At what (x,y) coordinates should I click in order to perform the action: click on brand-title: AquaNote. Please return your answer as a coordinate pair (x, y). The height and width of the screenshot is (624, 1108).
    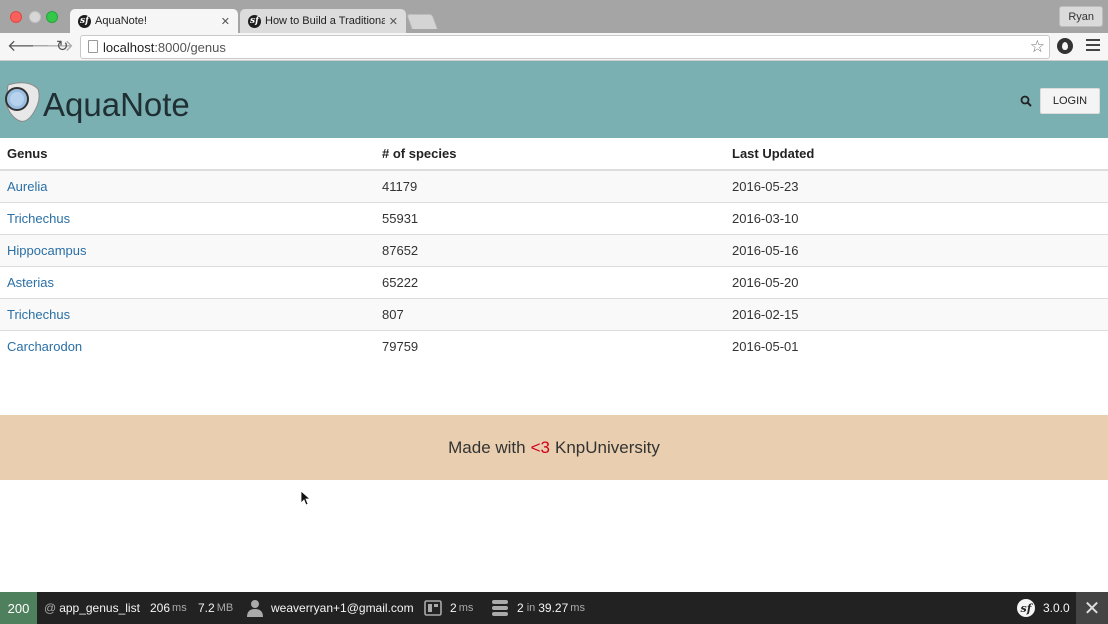
    Looking at the image, I should click on (116, 105).